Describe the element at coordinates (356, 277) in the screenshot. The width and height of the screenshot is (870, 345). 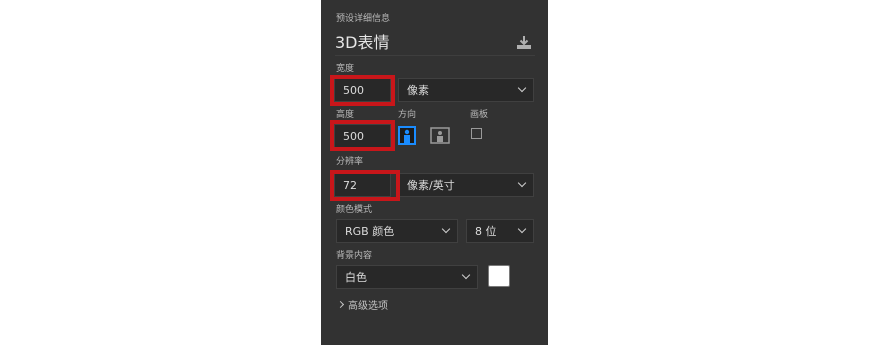
I see `background-contents-value: 白色` at that location.